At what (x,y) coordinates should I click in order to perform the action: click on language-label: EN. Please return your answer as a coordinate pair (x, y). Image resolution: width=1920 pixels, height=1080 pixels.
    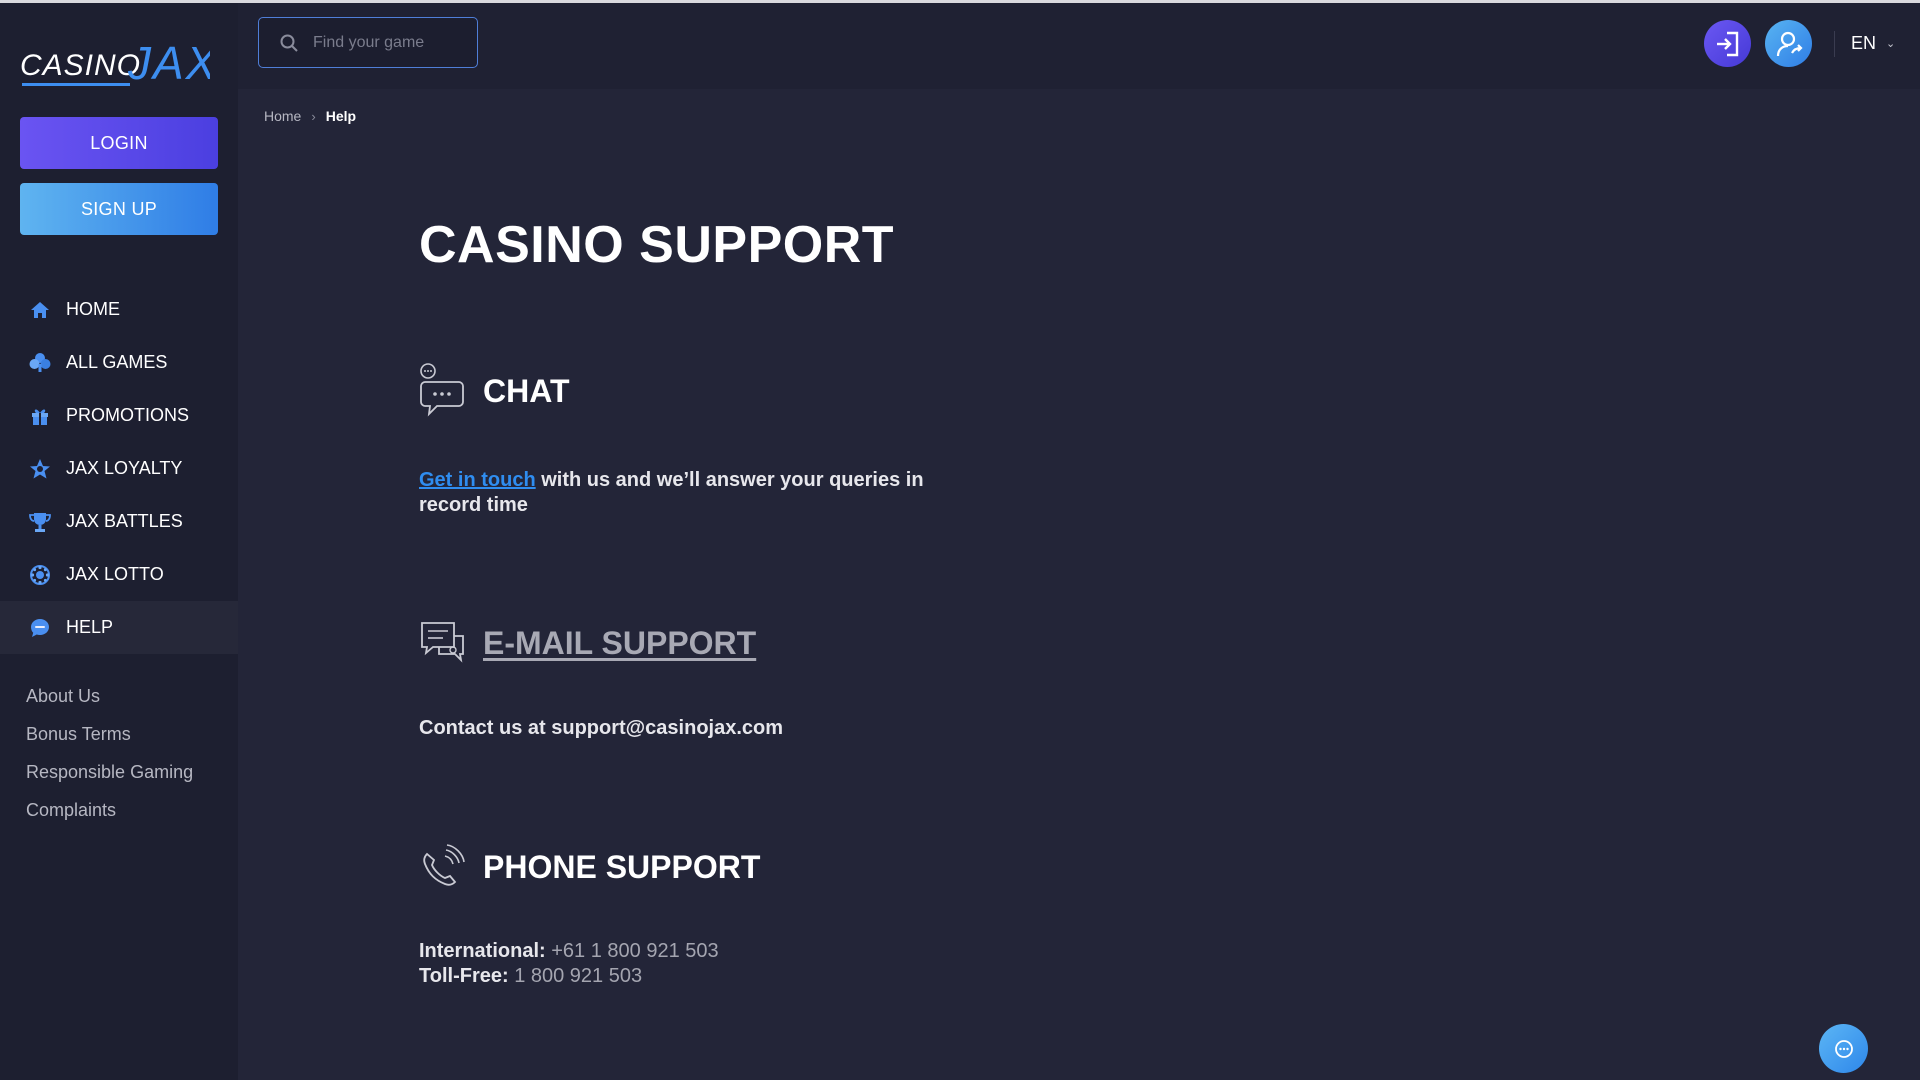
    Looking at the image, I should click on (1864, 43).